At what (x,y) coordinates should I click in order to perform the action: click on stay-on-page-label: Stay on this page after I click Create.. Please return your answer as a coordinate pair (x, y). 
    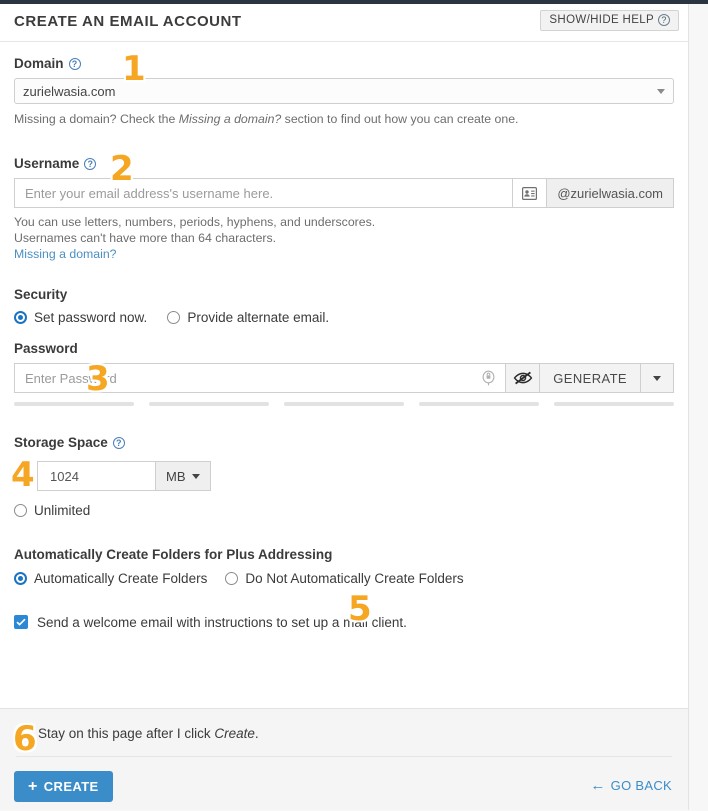
    Looking at the image, I should click on (148, 733).